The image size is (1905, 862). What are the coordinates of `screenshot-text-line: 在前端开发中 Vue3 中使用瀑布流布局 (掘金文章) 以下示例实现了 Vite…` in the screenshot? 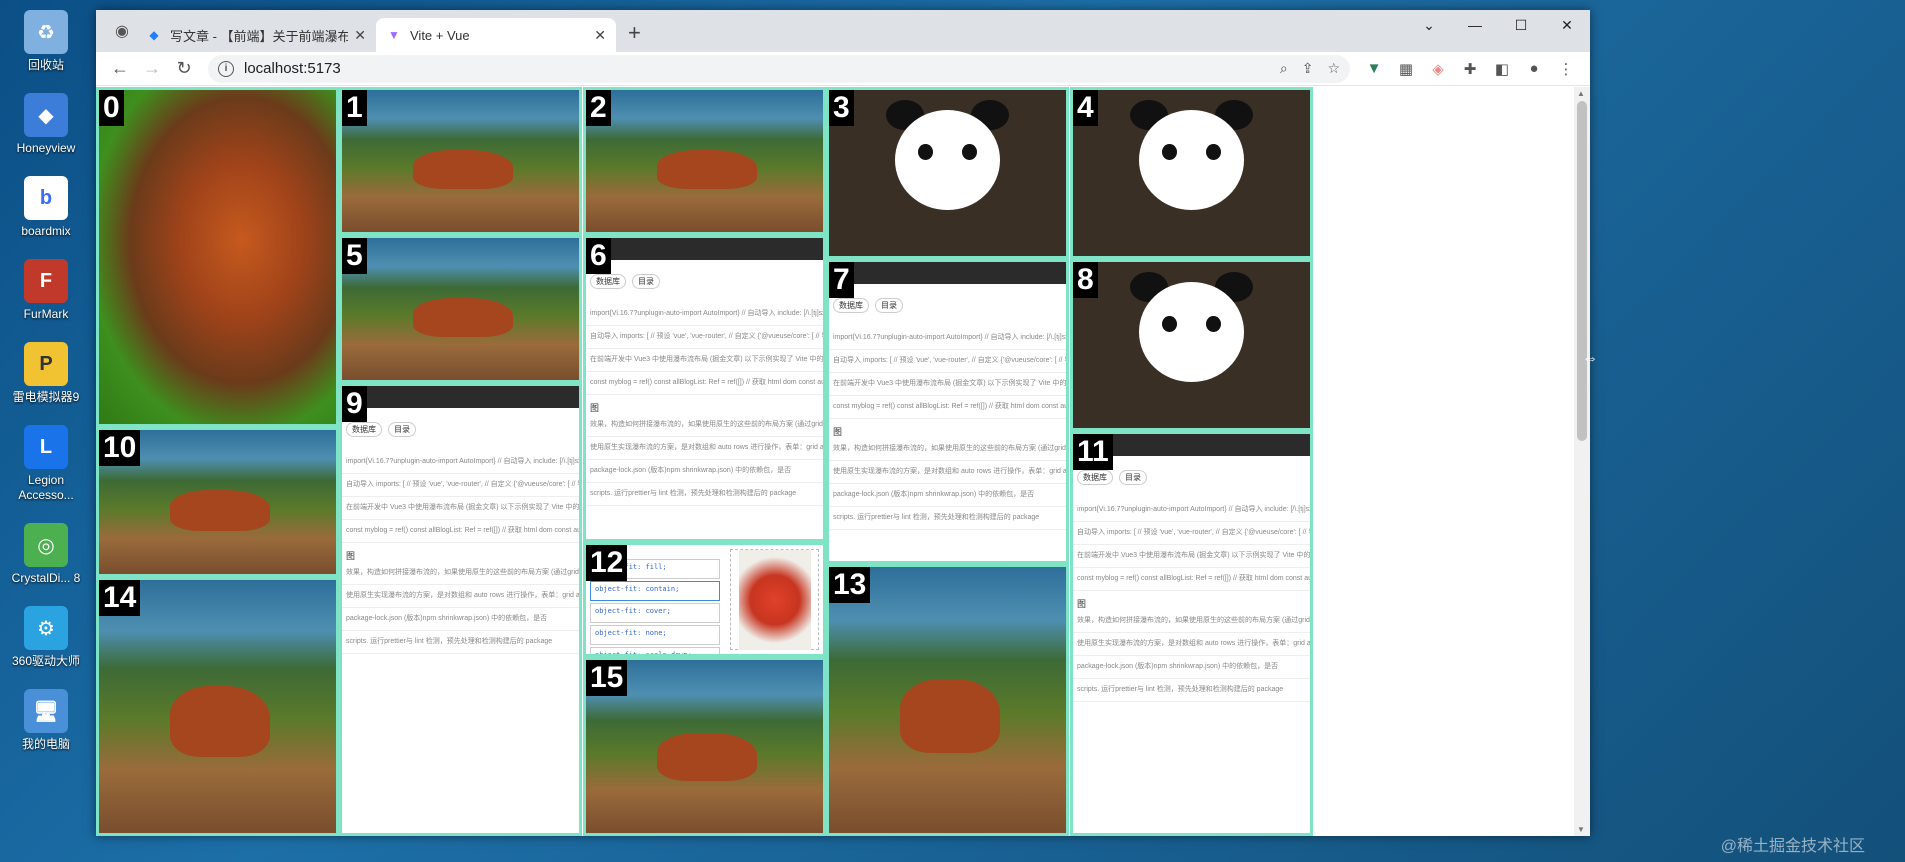 It's located at (704, 360).